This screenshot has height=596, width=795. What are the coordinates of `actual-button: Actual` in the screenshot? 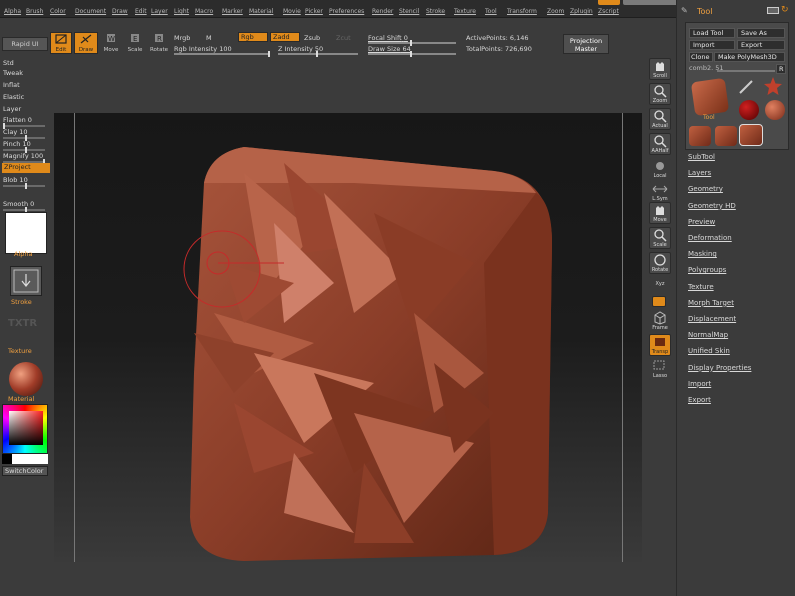 It's located at (660, 119).